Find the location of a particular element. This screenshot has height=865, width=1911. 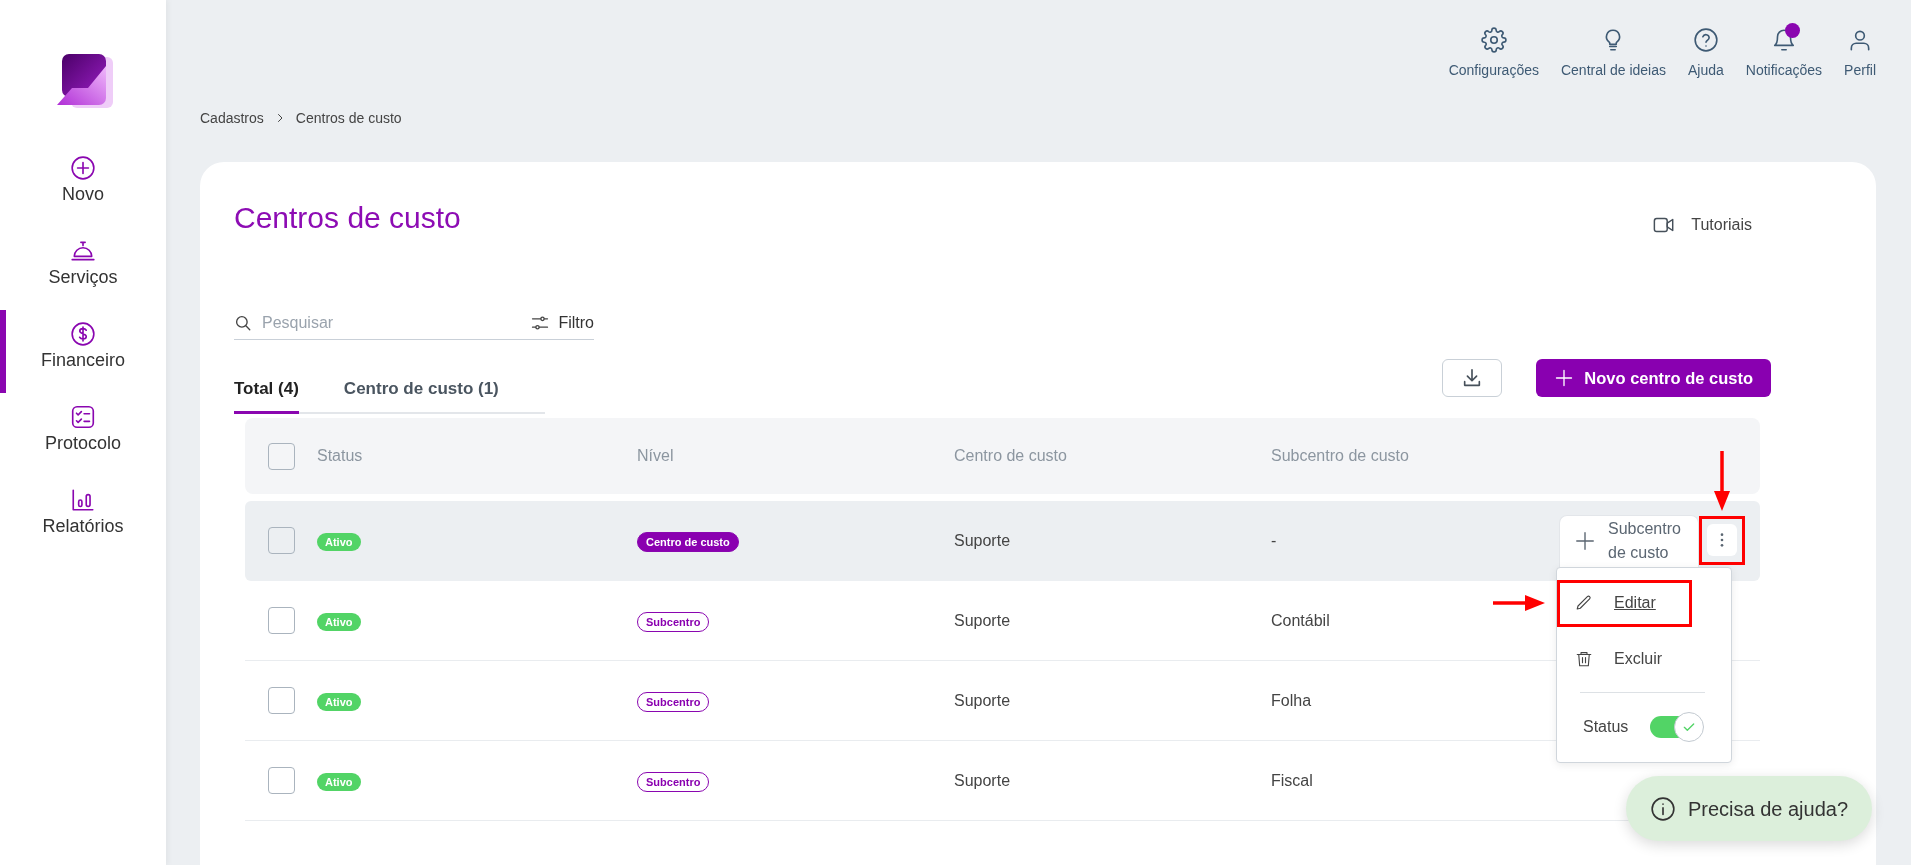

info-icon is located at coordinates (1662, 808).